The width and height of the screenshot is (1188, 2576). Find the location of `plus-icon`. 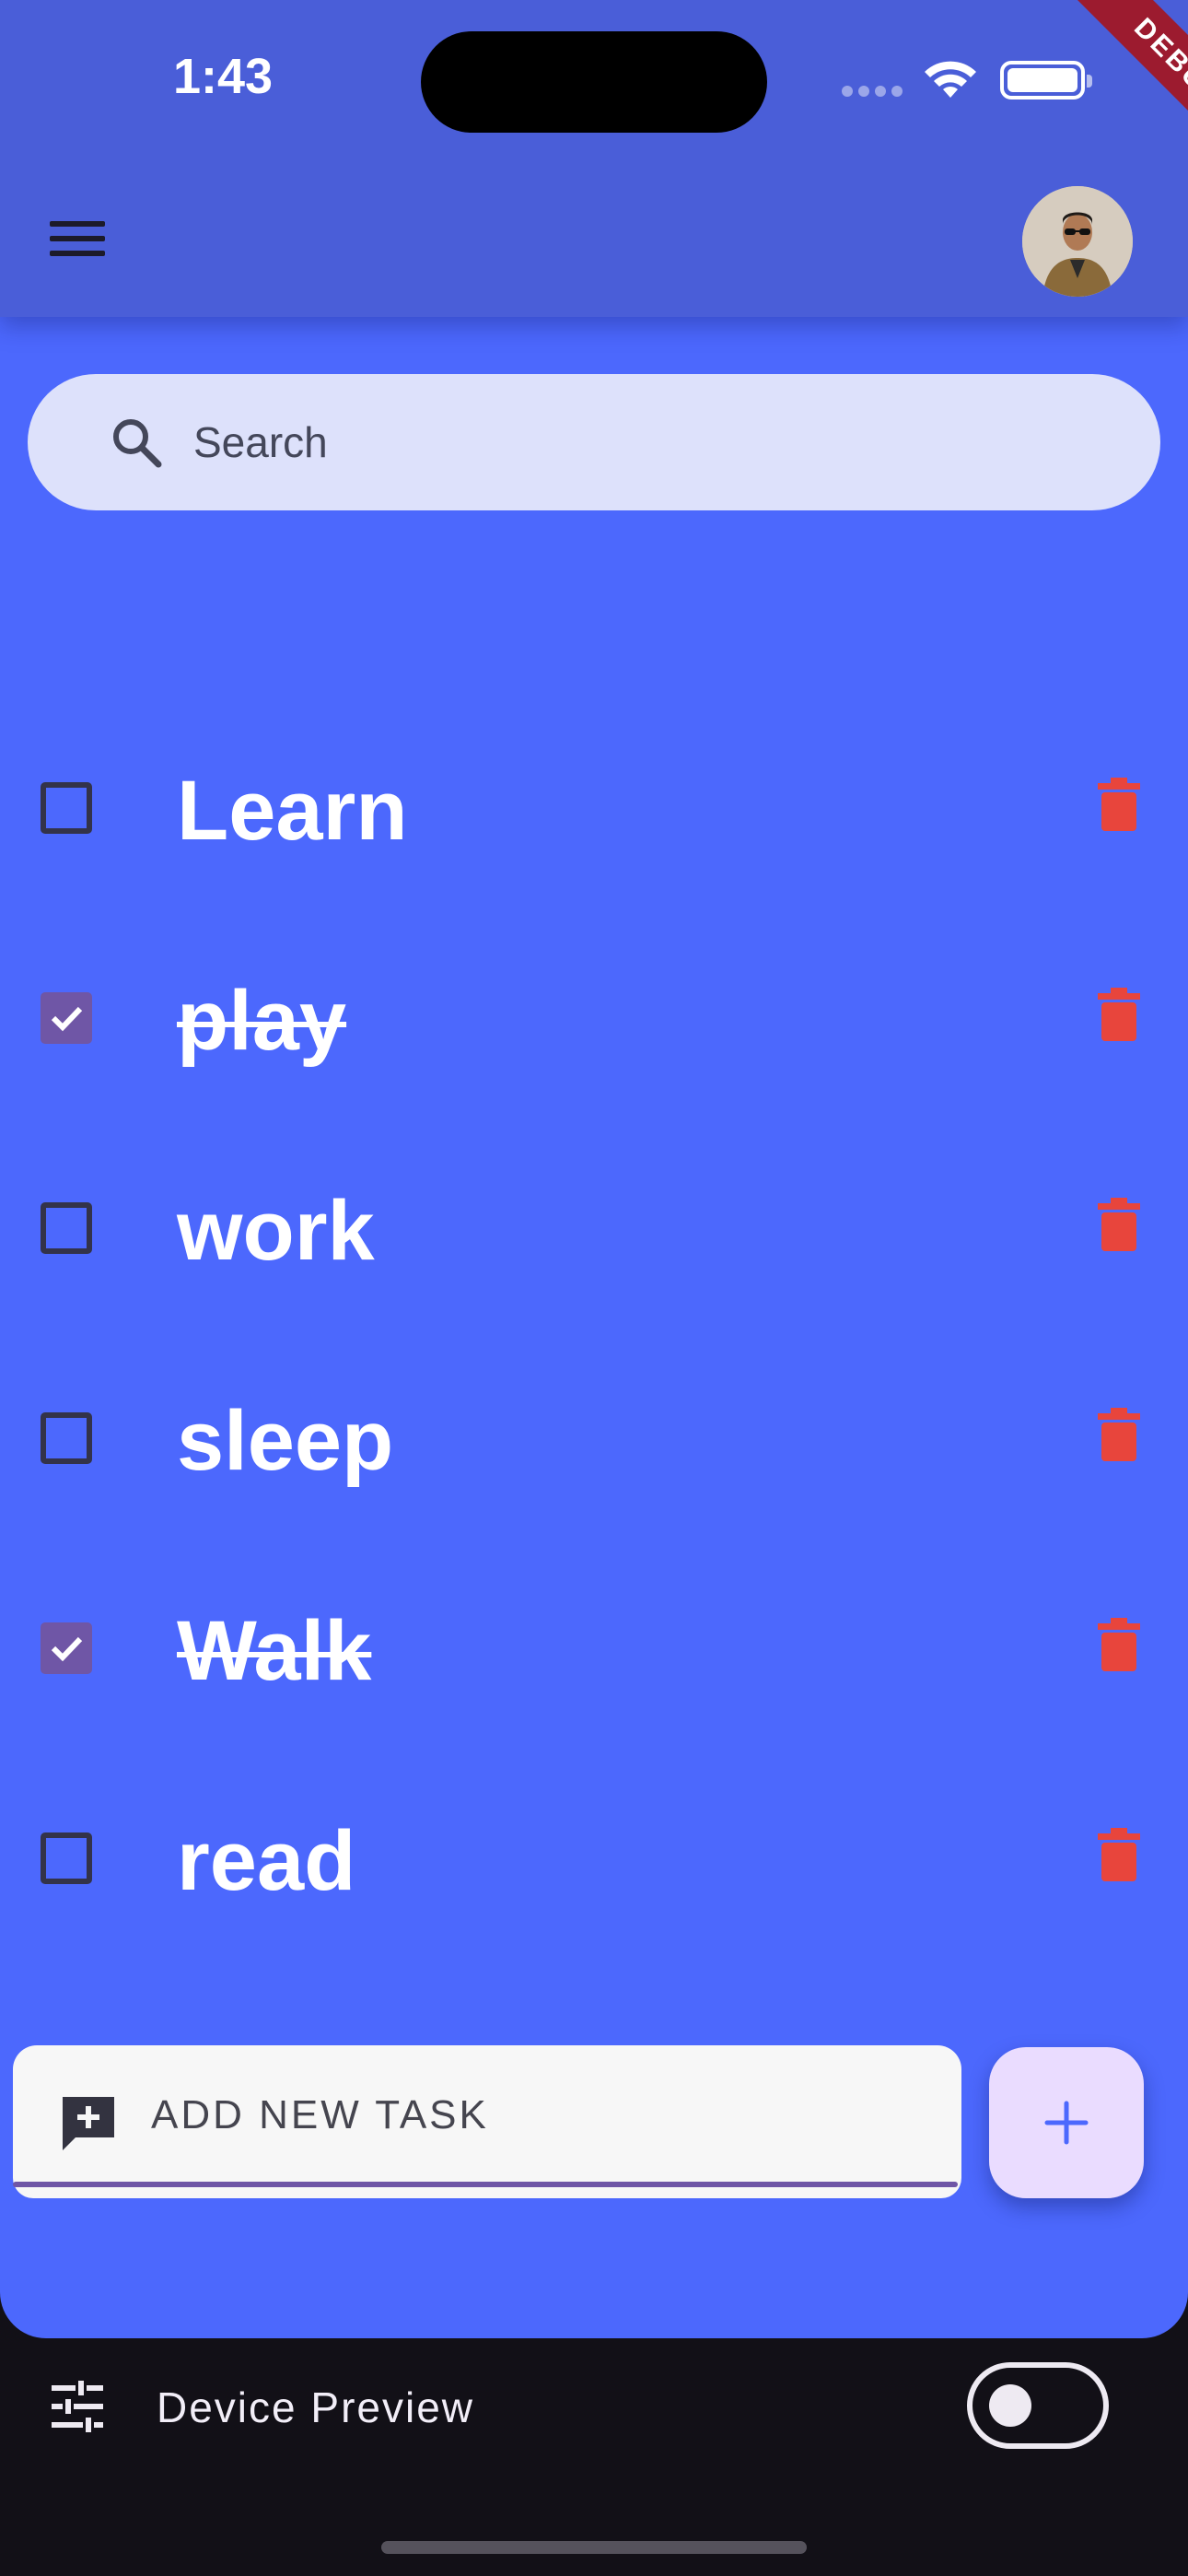

plus-icon is located at coordinates (1066, 2123).